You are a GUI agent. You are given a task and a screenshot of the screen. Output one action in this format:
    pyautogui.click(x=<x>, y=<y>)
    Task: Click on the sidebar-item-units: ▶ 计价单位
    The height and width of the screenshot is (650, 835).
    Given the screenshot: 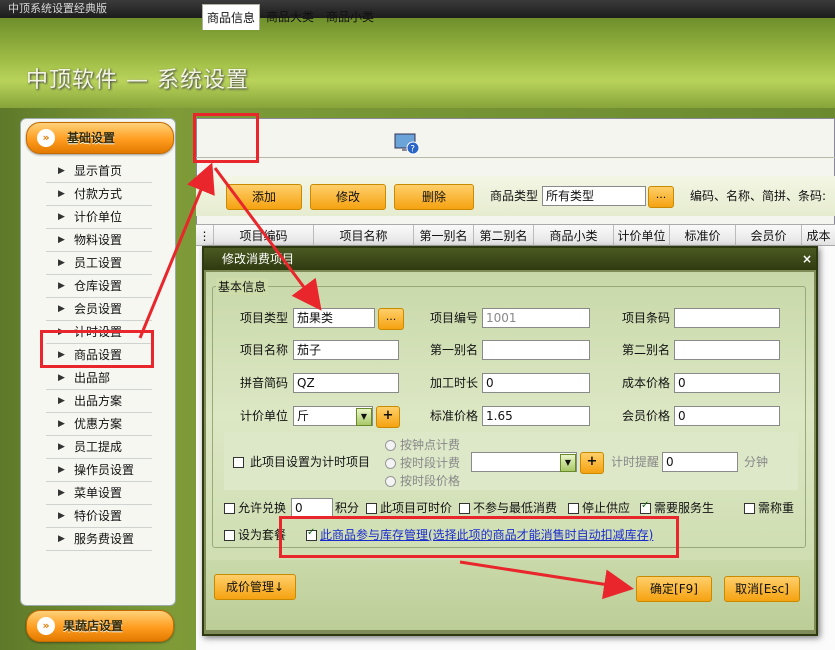 What is the action you would take?
    pyautogui.click(x=99, y=217)
    